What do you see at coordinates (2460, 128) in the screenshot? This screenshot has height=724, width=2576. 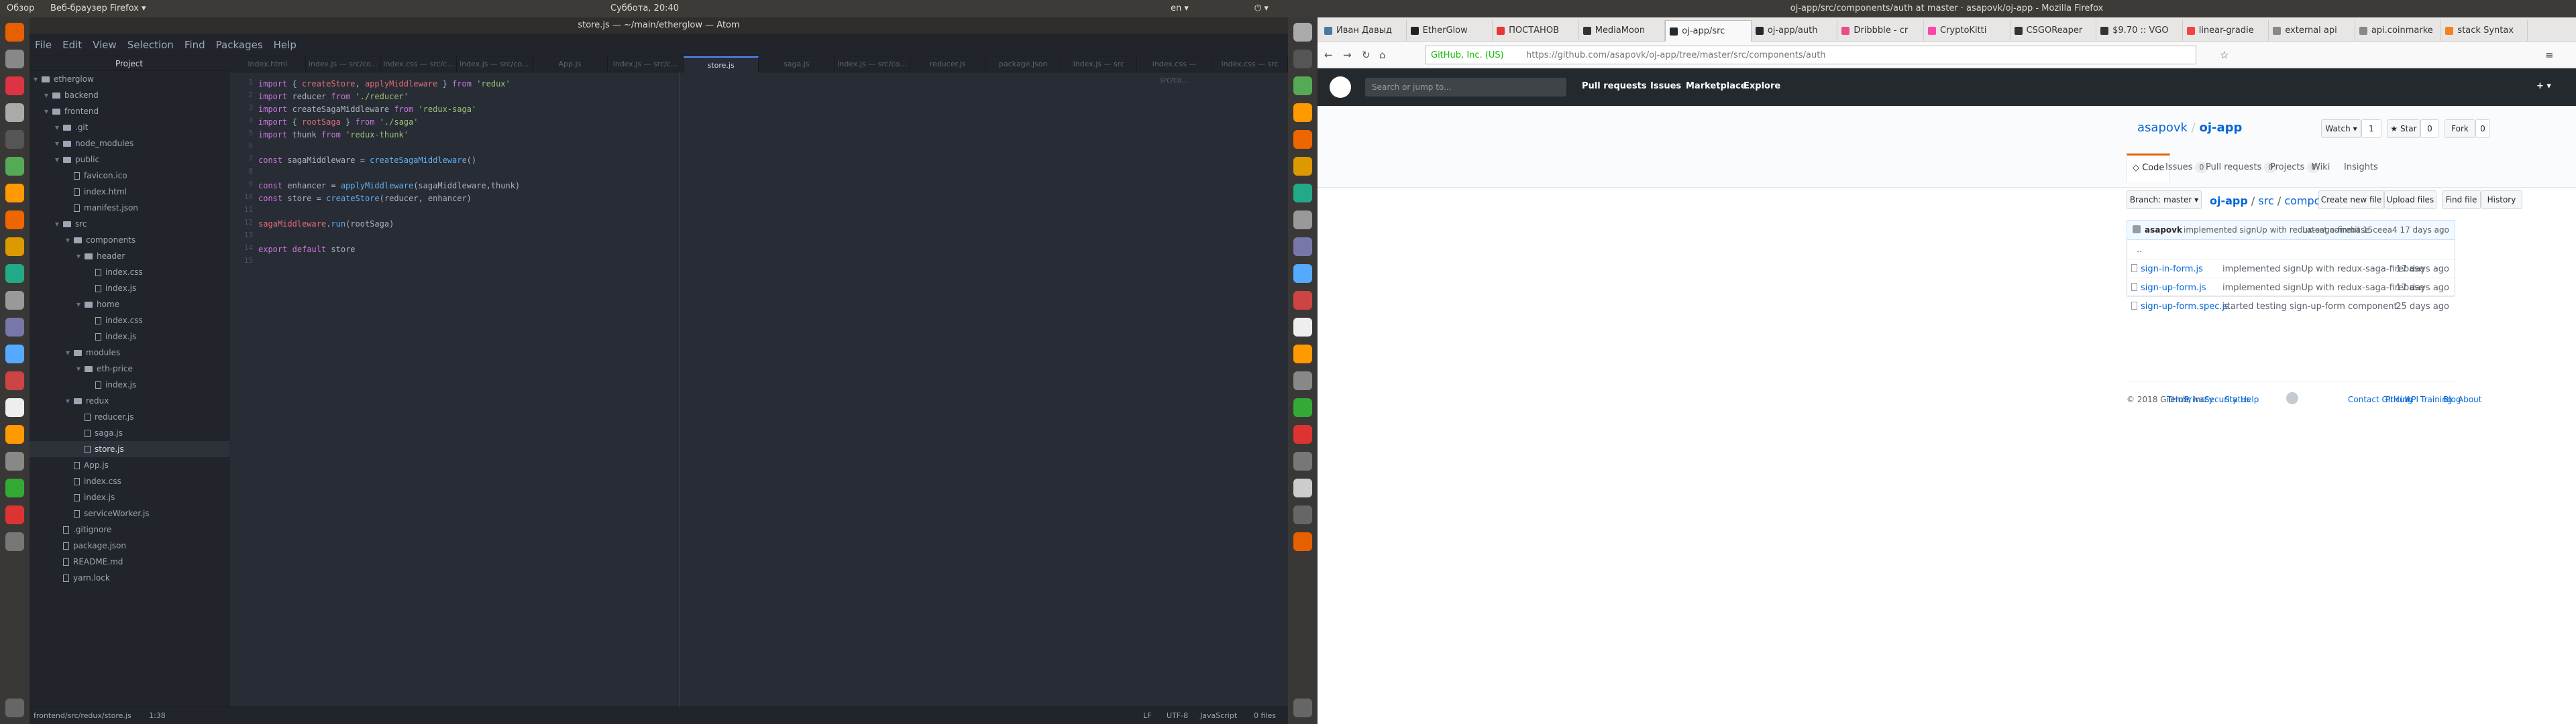 I see `fork-button: Fork` at bounding box center [2460, 128].